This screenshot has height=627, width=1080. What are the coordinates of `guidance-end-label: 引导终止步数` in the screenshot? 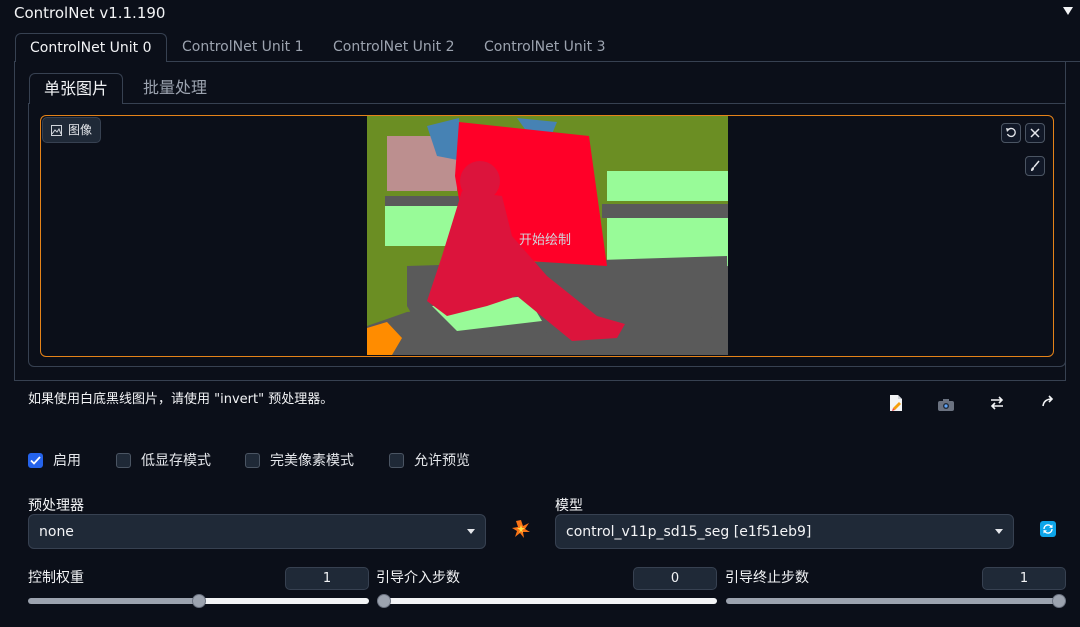 It's located at (767, 578).